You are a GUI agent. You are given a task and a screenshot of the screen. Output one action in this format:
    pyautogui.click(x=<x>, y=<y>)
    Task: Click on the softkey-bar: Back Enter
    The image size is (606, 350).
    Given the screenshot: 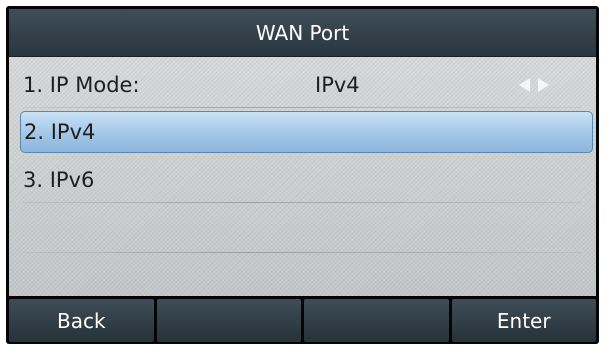 What is the action you would take?
    pyautogui.click(x=302, y=320)
    